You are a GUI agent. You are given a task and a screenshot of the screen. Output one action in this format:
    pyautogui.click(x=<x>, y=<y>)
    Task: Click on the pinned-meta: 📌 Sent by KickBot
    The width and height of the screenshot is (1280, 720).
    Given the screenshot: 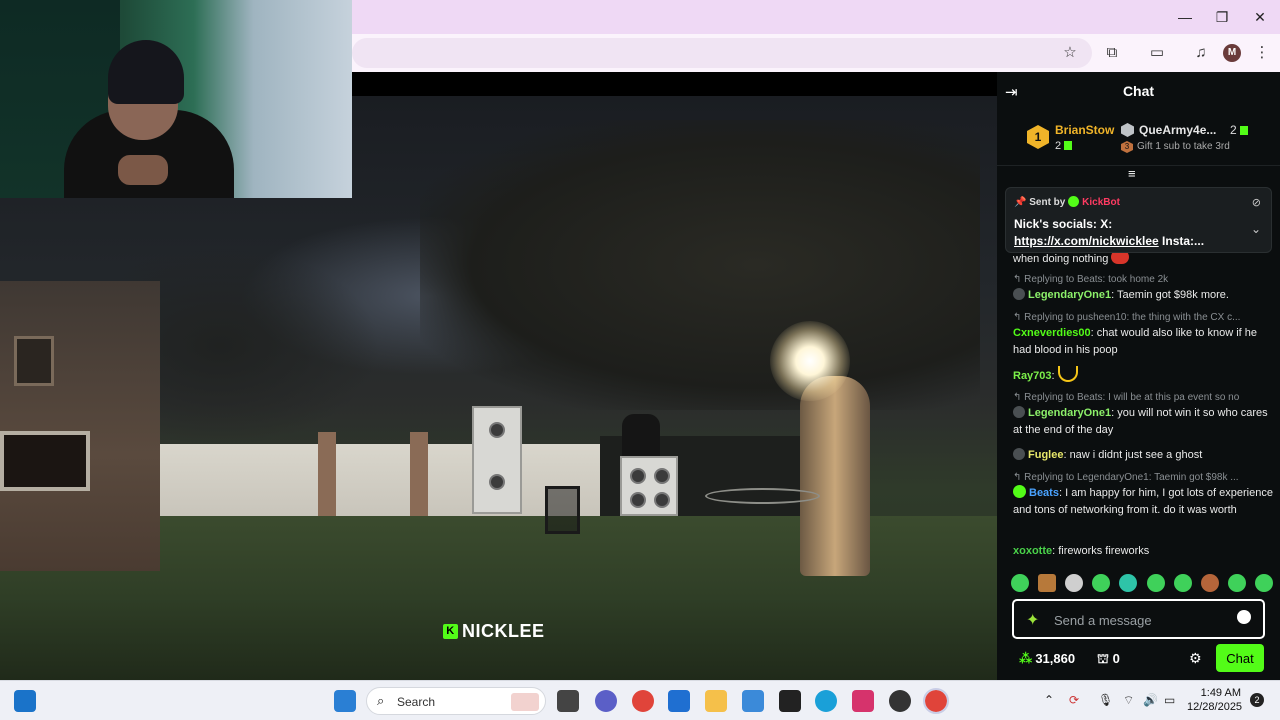 What is the action you would take?
    pyautogui.click(x=1067, y=202)
    